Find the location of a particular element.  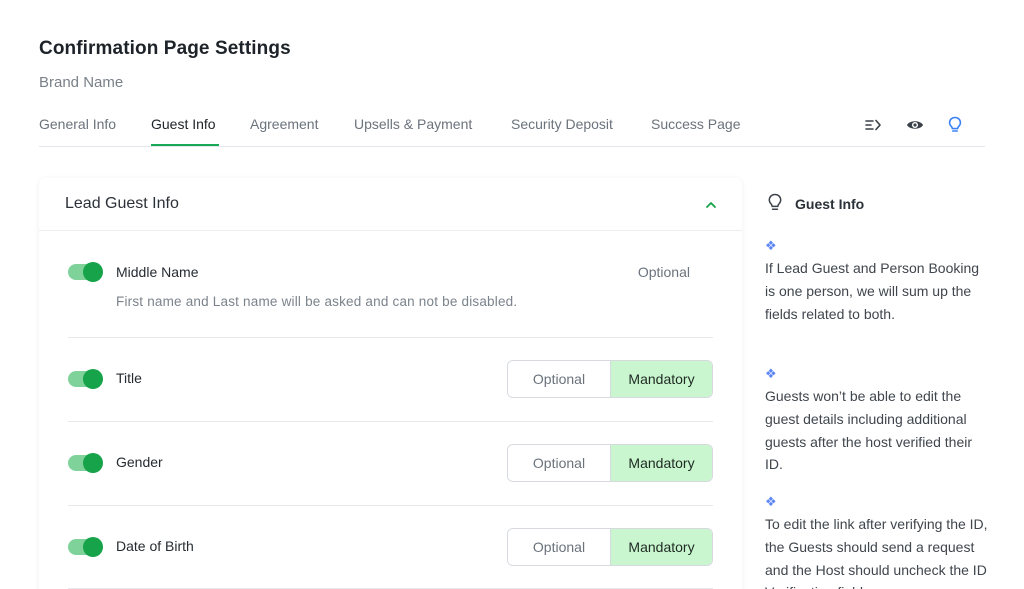

active-tab-indicator is located at coordinates (185, 145).